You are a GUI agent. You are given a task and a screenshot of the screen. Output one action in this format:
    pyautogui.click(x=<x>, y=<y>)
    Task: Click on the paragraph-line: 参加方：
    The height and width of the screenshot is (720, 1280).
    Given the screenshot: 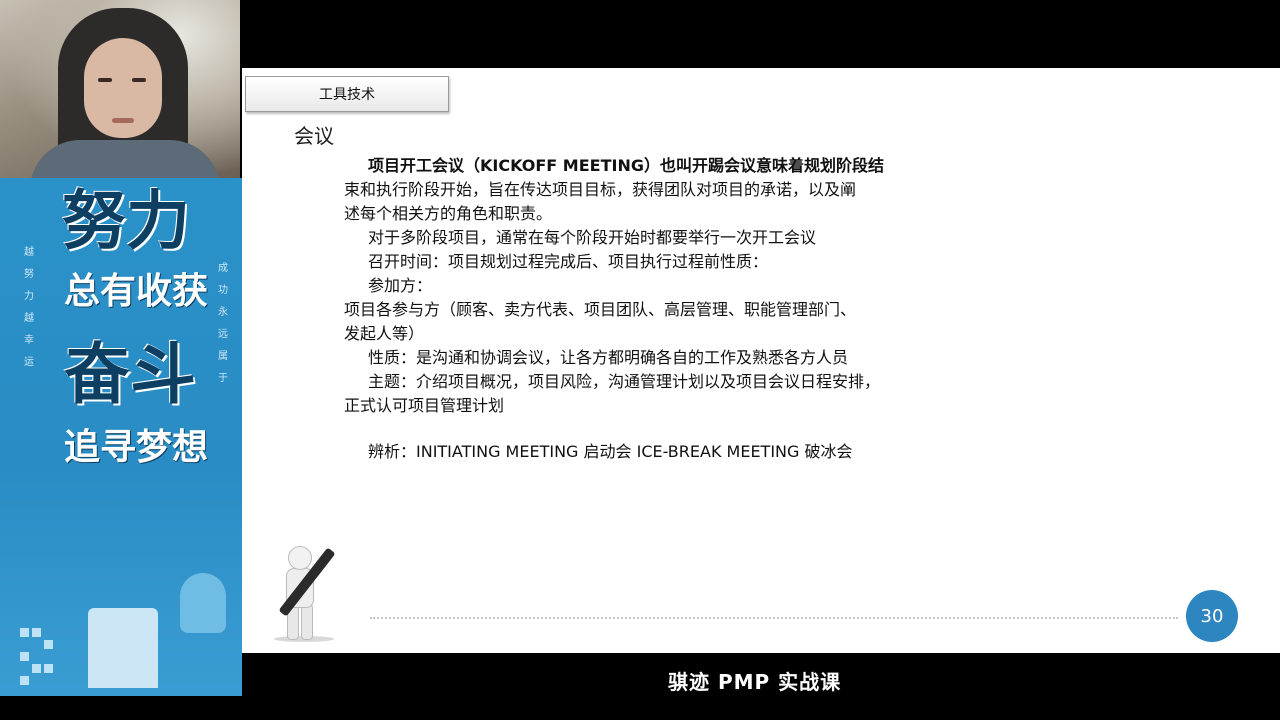 What is the action you would take?
    pyautogui.click(x=400, y=285)
    